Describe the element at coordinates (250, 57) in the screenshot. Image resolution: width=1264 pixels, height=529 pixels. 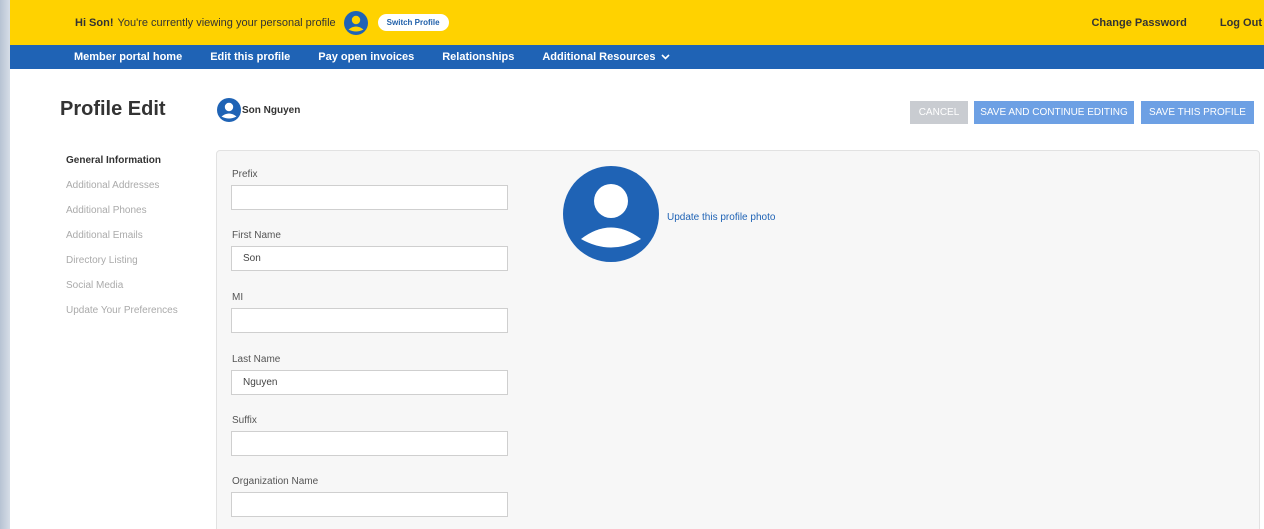
I see `nav-item-edit-profile: Edit this profile` at that location.